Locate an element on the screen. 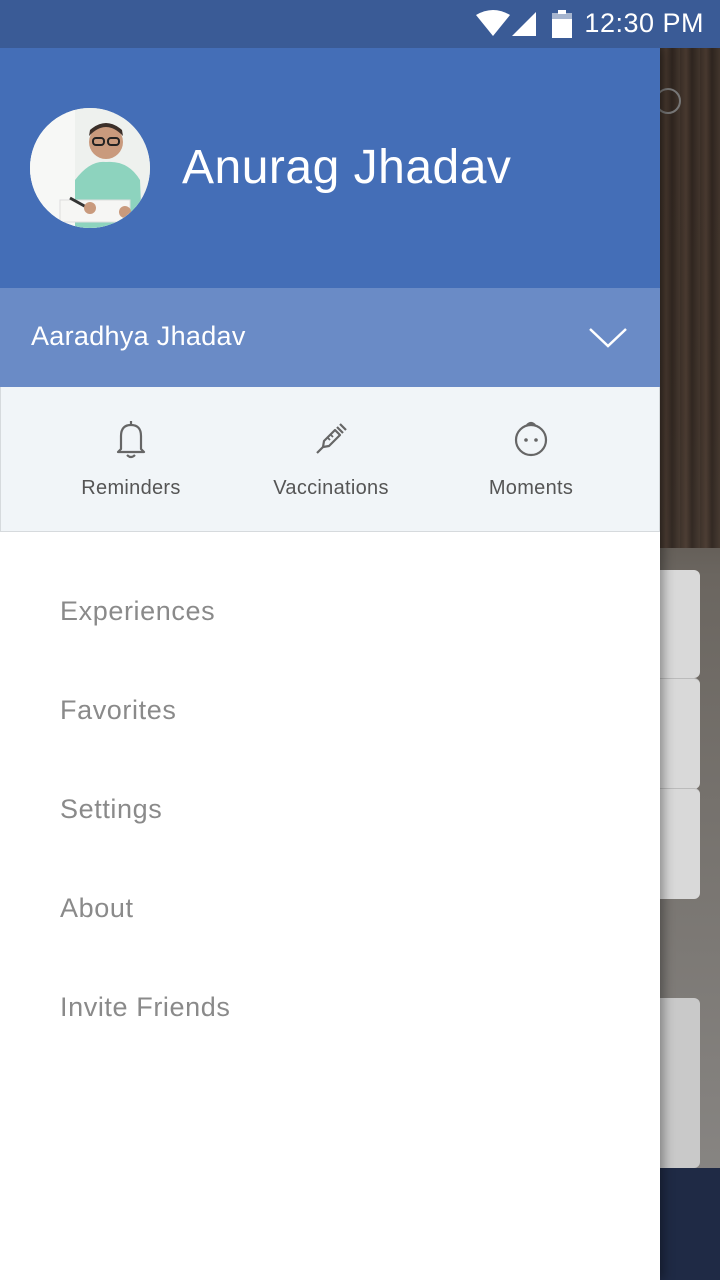 This screenshot has width=720, height=1280. baby-face-icon is located at coordinates (531, 439).